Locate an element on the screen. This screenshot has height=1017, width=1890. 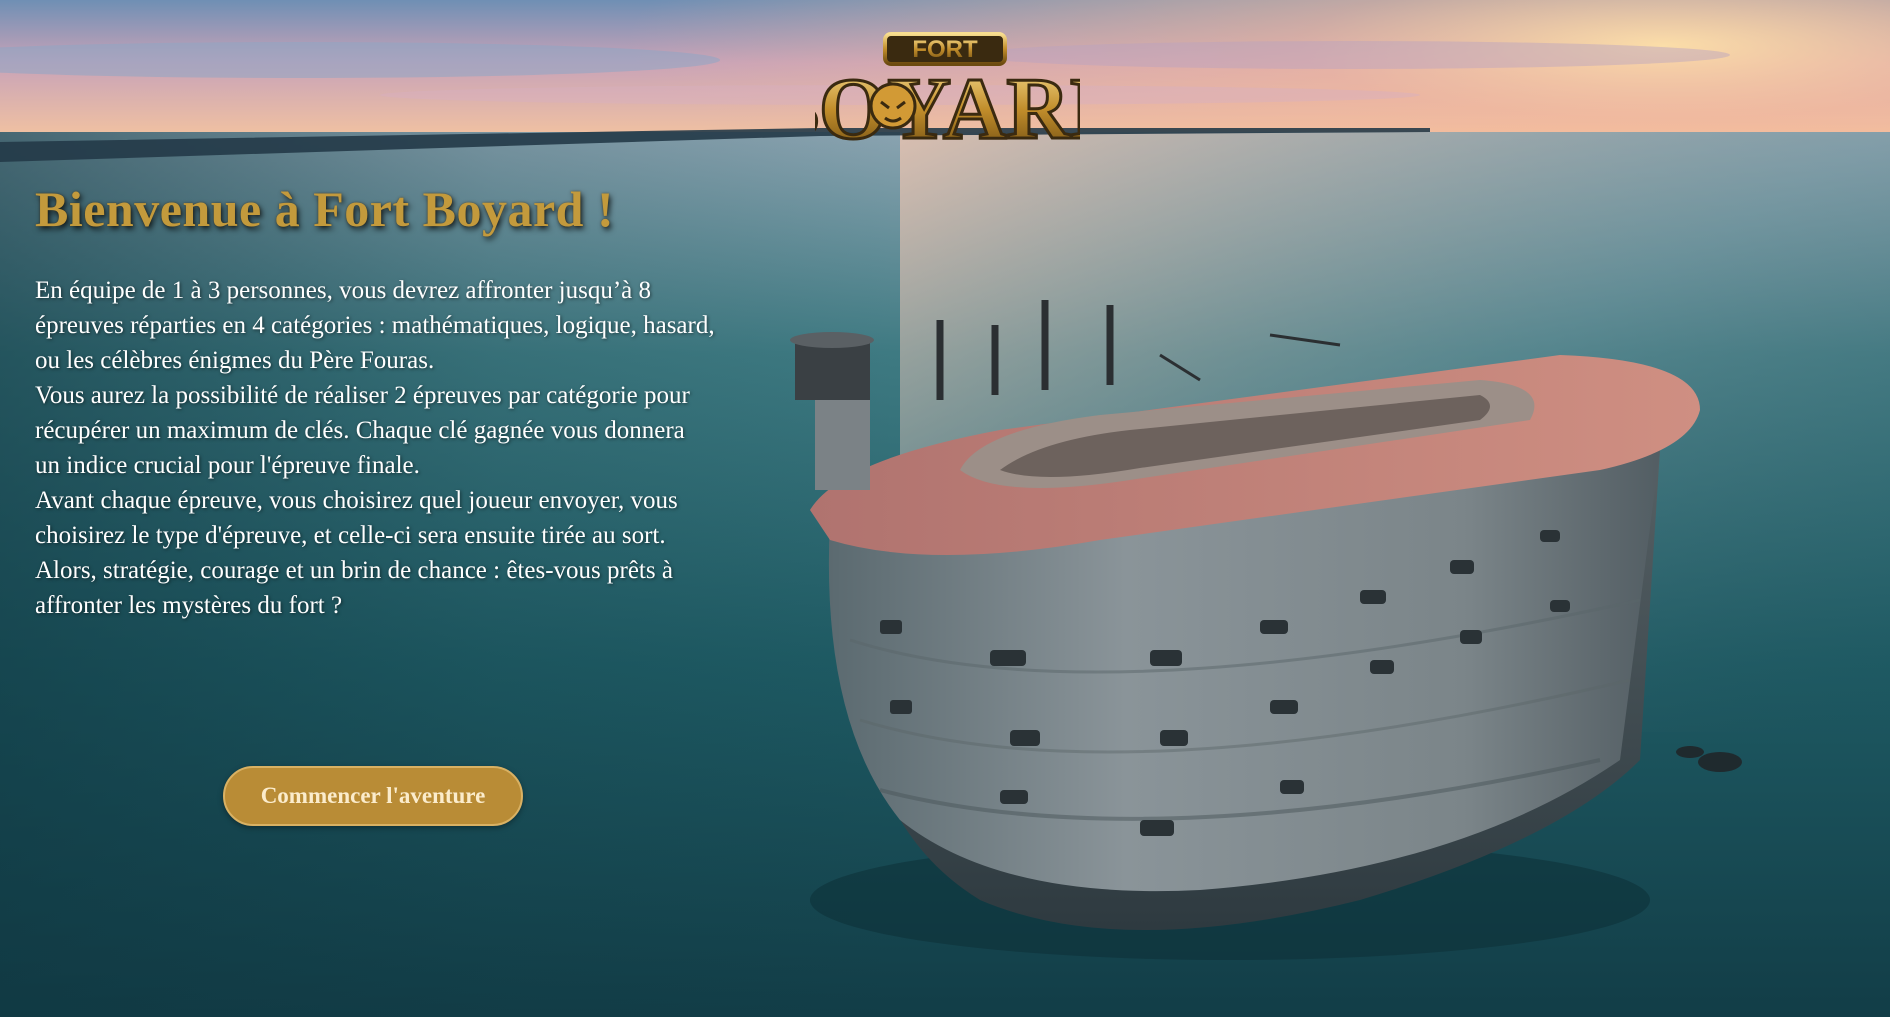
start-adventure-button: Commencer l'aventure is located at coordinates (373, 796).